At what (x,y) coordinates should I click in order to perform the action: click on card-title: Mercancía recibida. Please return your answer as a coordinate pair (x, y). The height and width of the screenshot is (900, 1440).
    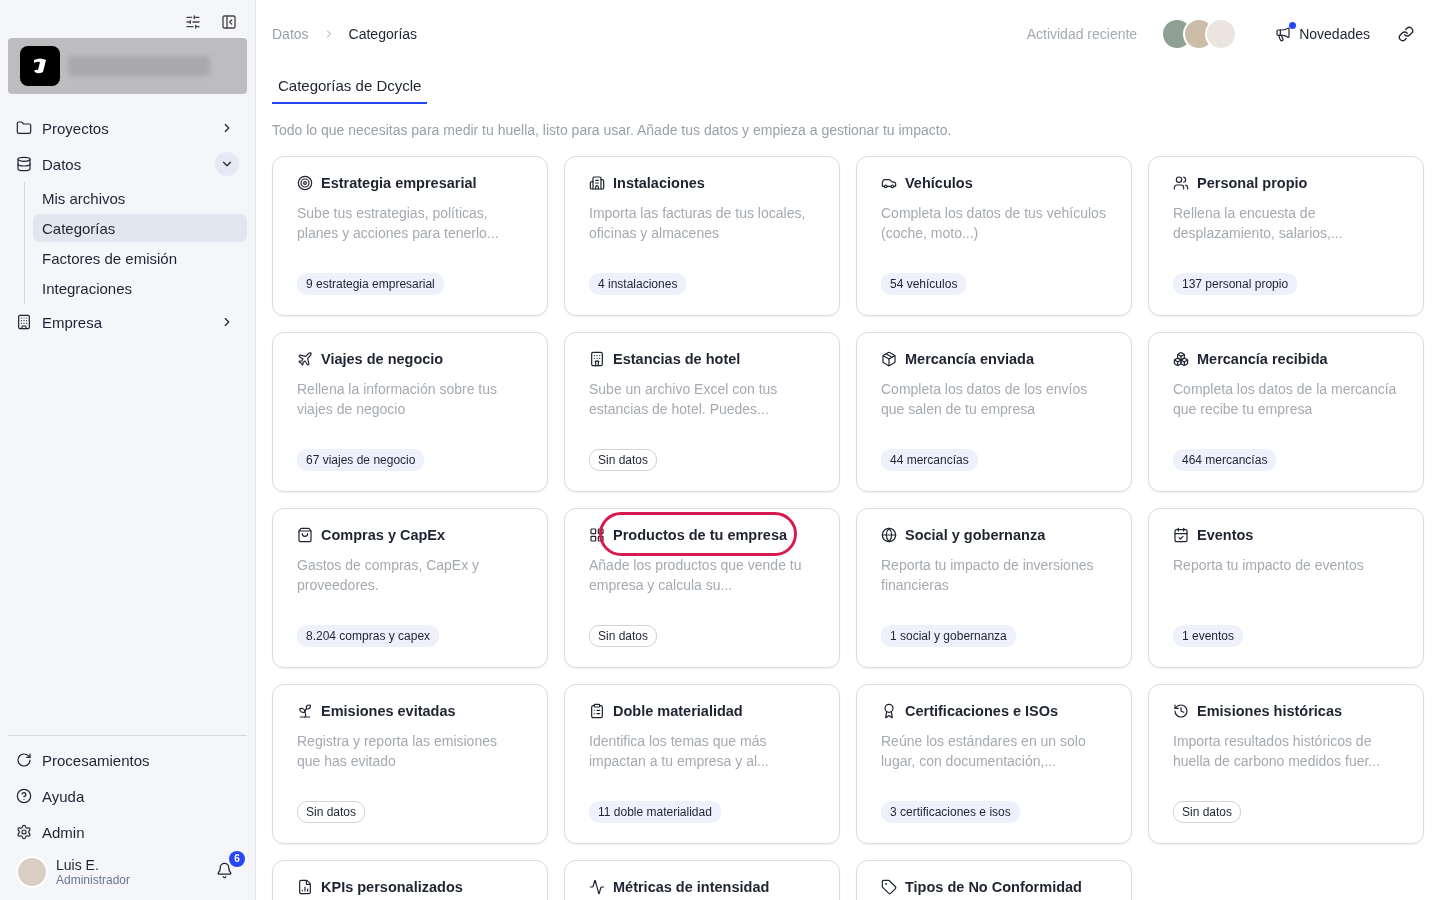
    Looking at the image, I should click on (1286, 359).